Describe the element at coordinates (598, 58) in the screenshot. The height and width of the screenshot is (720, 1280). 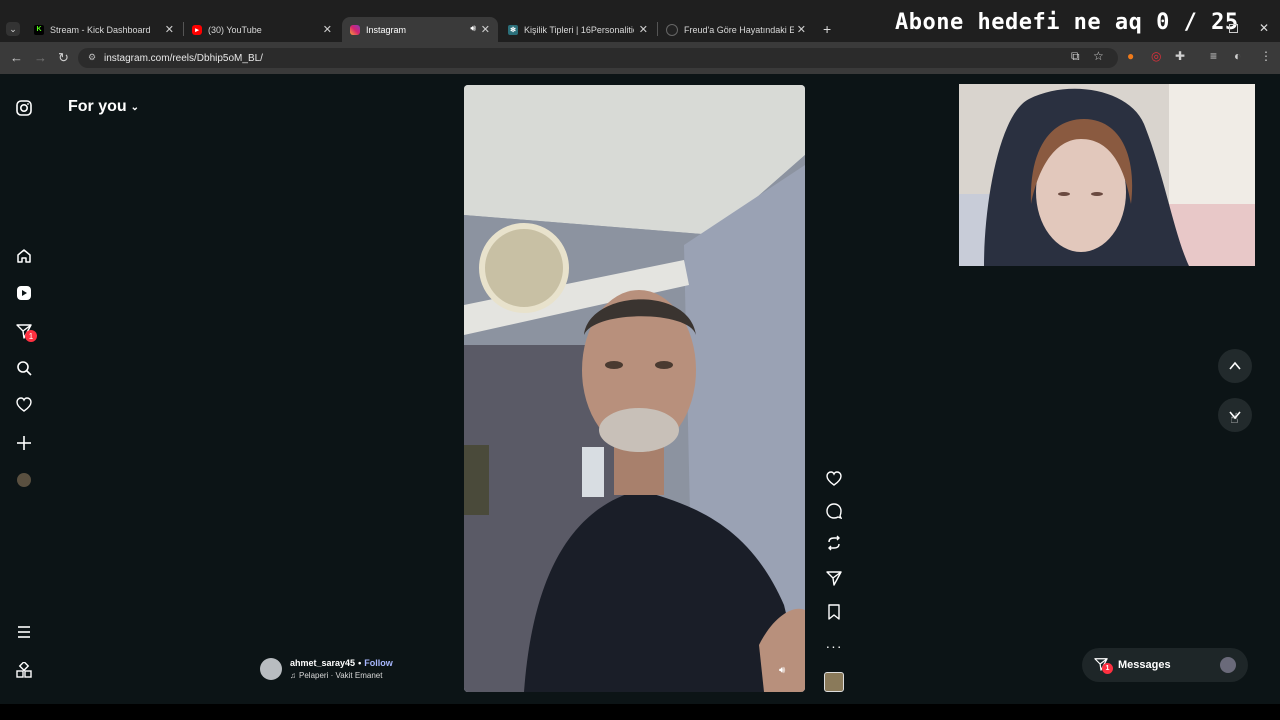
I see `url-bar: ⚙︎ instagram.com/reels/Dbhip5oM_BL/` at that location.